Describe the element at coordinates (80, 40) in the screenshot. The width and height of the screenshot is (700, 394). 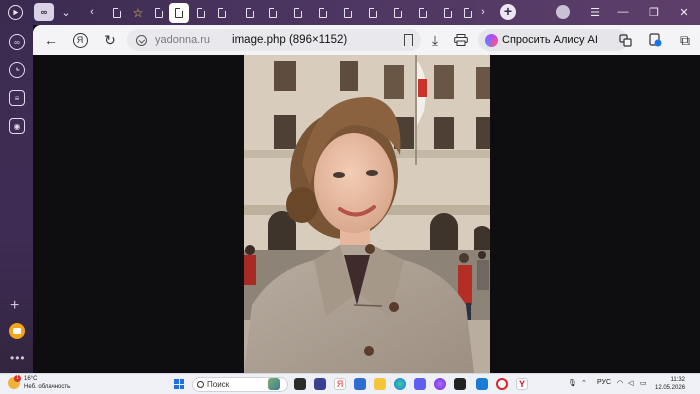
I see `yandex-icon: Я` at that location.